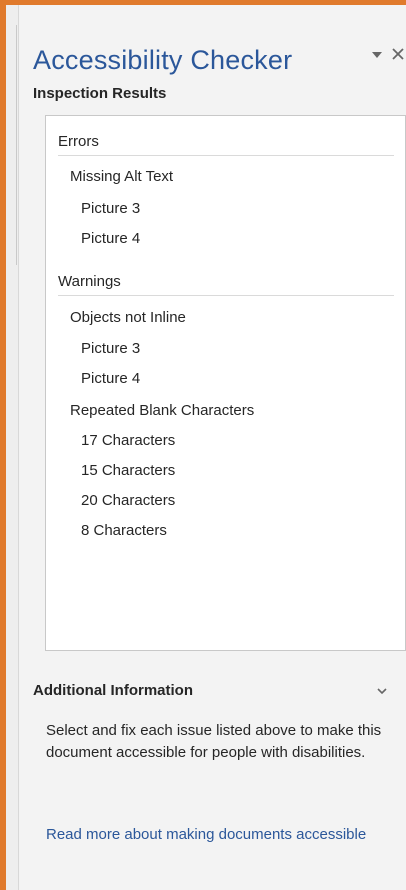  What do you see at coordinates (203, 2) in the screenshot?
I see `window-top-accent` at bounding box center [203, 2].